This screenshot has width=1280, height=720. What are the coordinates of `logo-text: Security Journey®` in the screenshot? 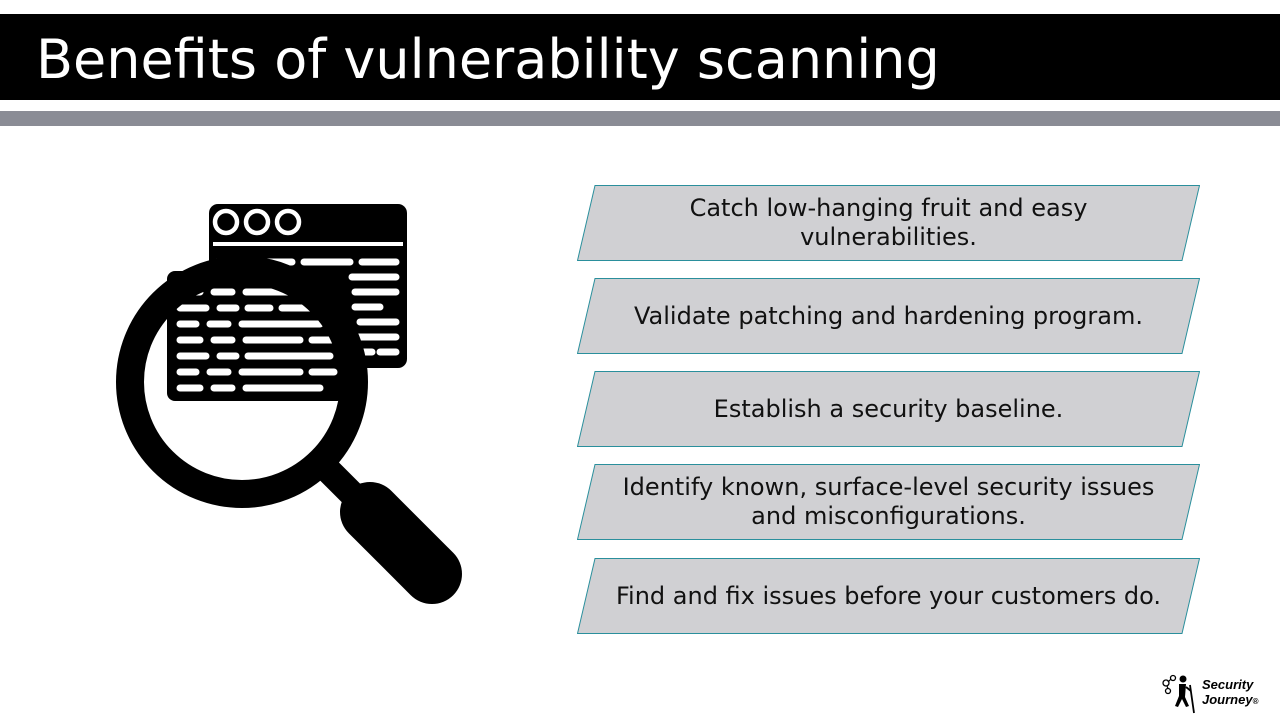 It's located at (1230, 693).